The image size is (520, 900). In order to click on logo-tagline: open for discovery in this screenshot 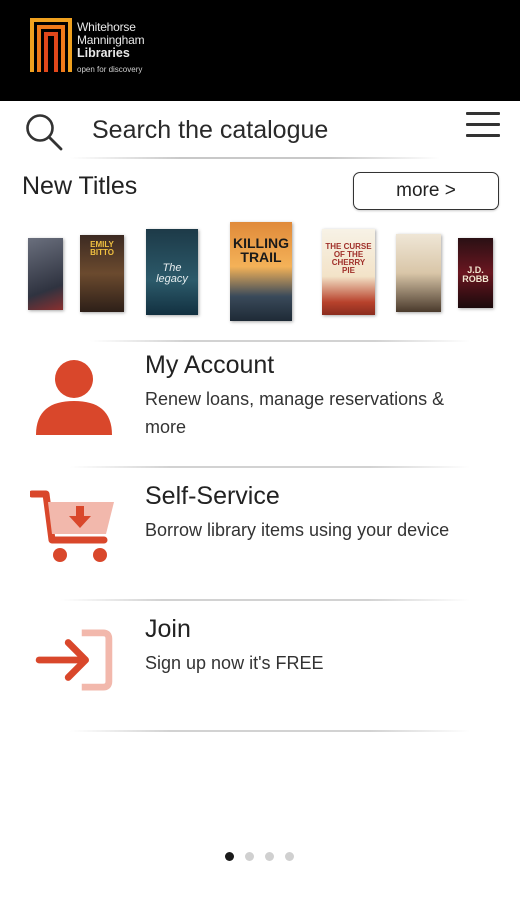, I will do `click(110, 69)`.